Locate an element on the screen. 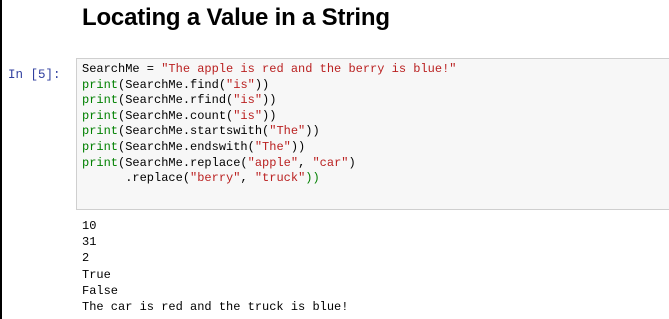 The image size is (669, 319). code-line: .replace("berry", "truck")) is located at coordinates (269, 179).